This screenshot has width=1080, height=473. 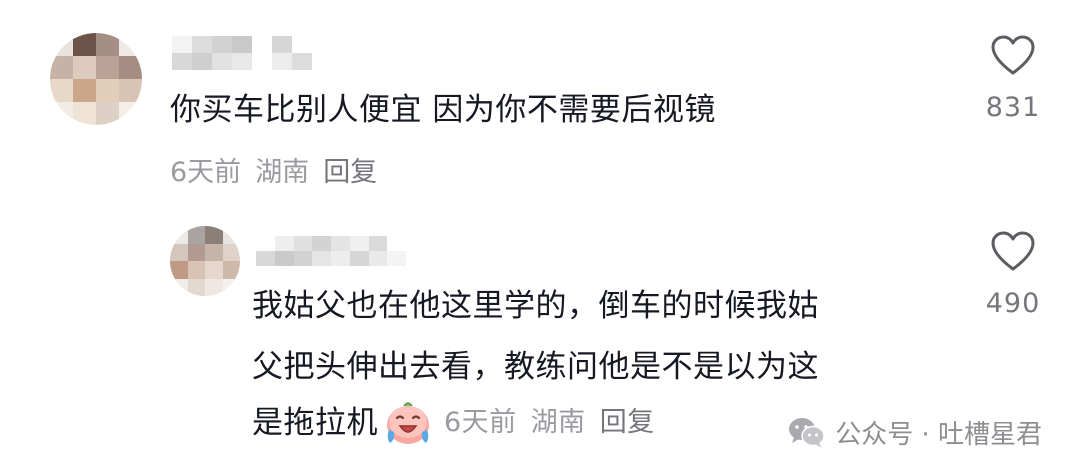 I want to click on replier-avatar, so click(x=205, y=261).